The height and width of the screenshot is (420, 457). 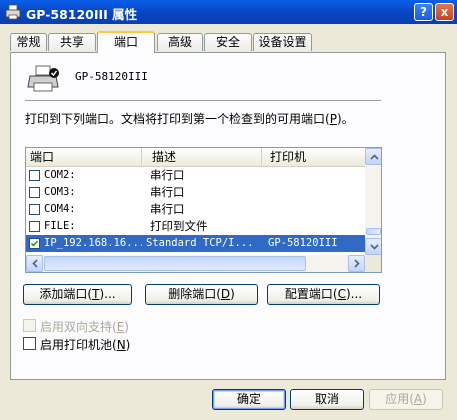 I want to click on horizontal-scrollbar, so click(x=195, y=263).